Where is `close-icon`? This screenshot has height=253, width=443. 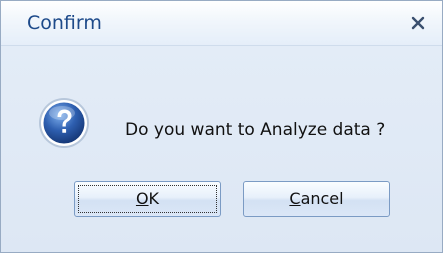
close-icon is located at coordinates (418, 23).